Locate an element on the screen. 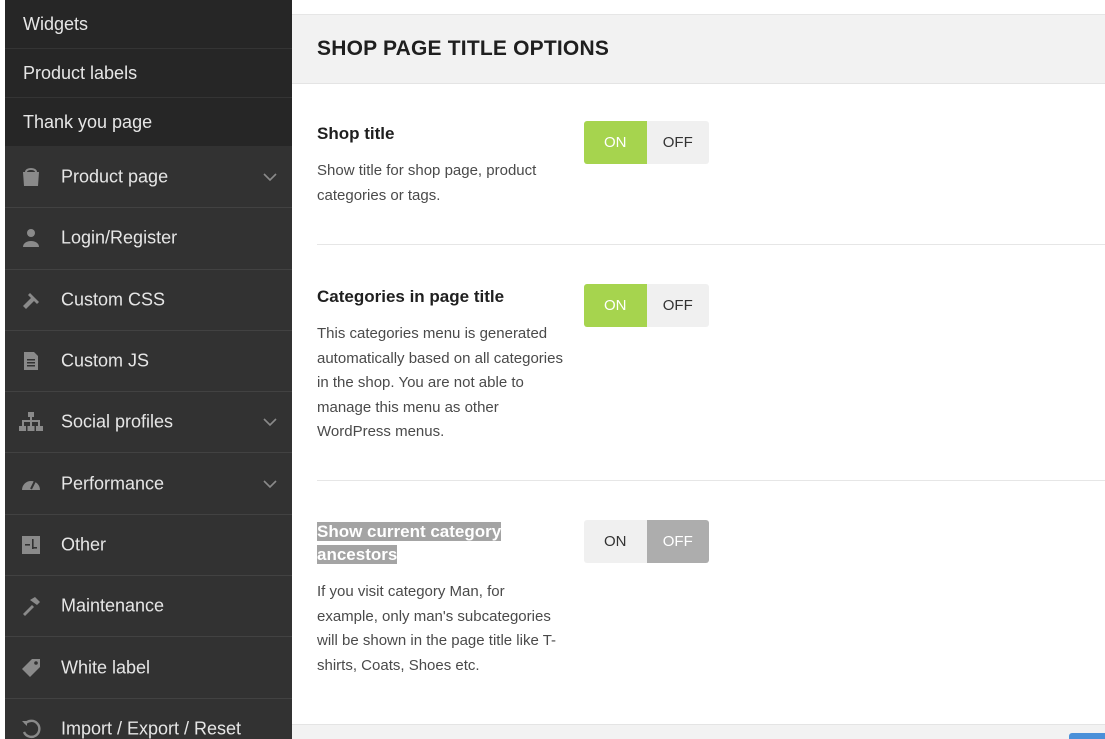 The width and height of the screenshot is (1105, 739). sidebar-item-label: Product page is located at coordinates (115, 176).